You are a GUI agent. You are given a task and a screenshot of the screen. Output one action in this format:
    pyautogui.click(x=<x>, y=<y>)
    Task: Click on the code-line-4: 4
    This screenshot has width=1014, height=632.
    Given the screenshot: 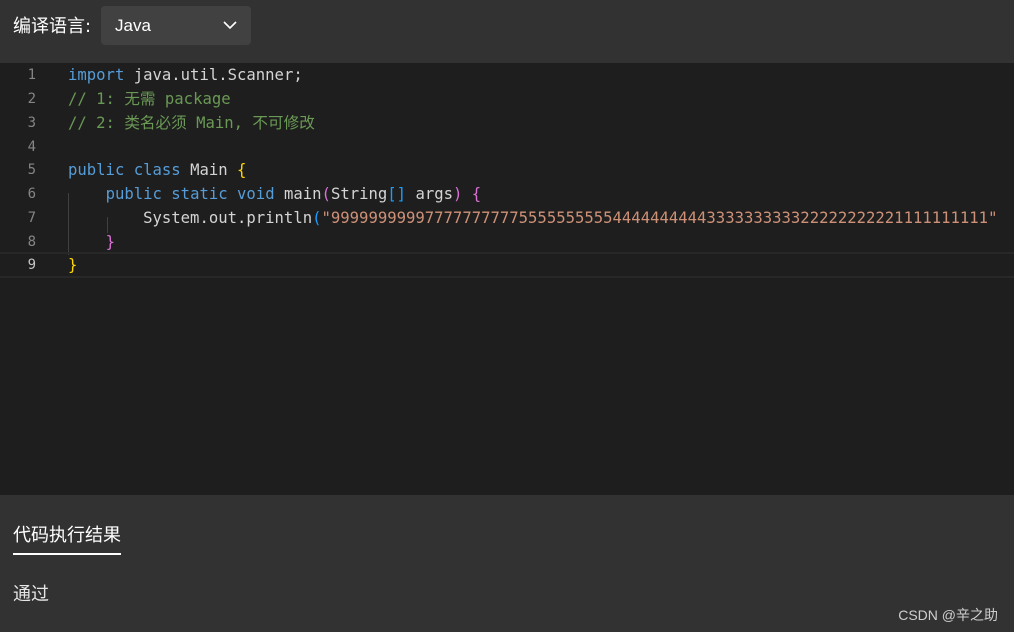 What is the action you would take?
    pyautogui.click(x=507, y=147)
    